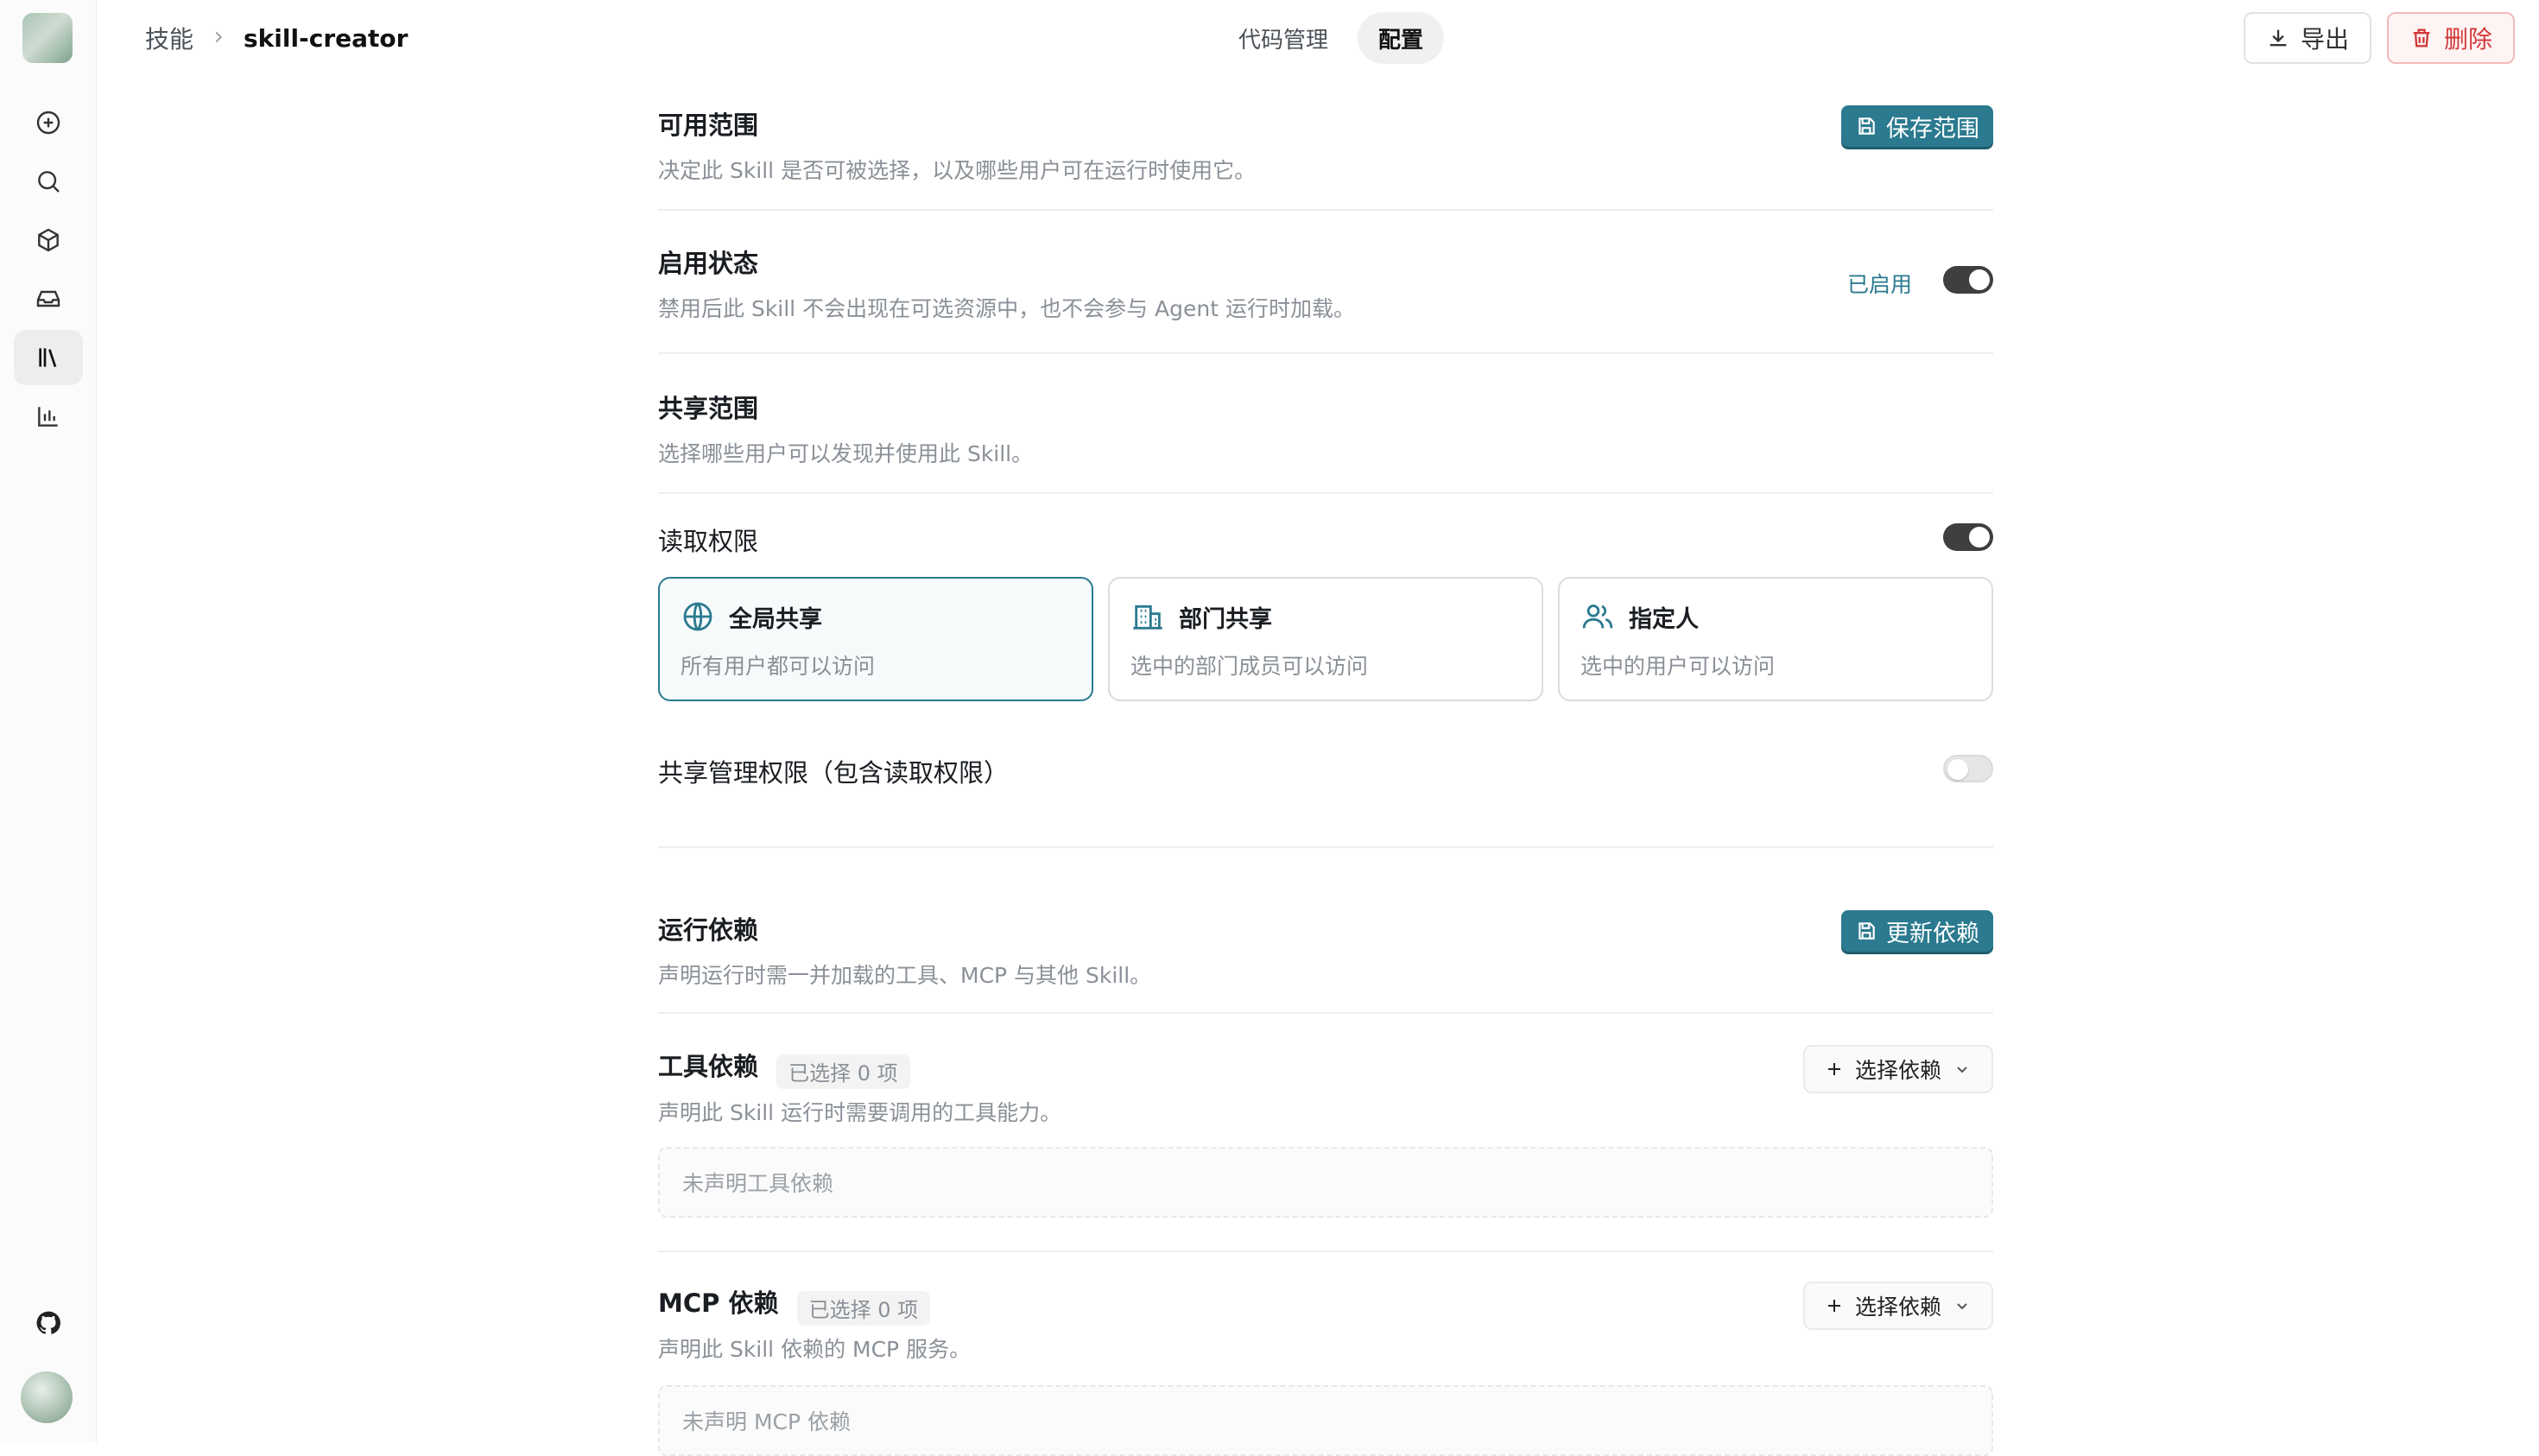  I want to click on github-icon, so click(48, 1323).